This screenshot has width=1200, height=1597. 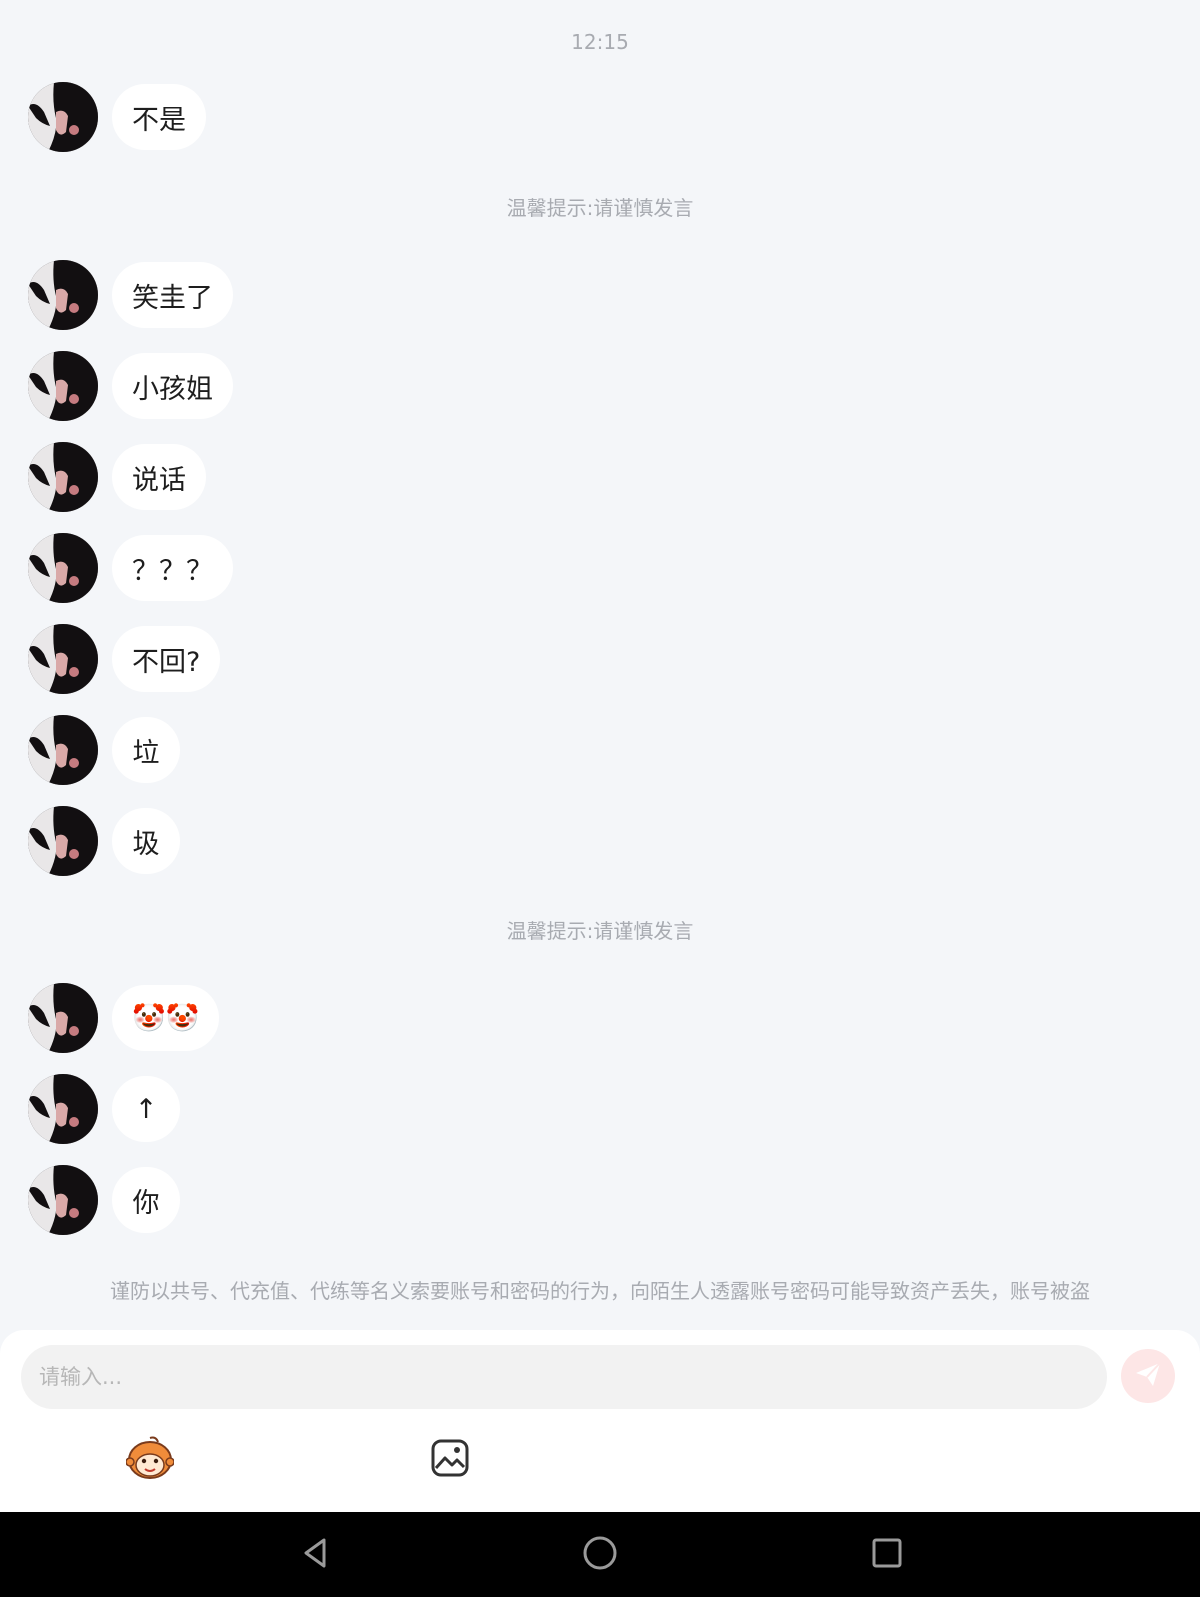 I want to click on home-circle-icon, so click(x=600, y=1555).